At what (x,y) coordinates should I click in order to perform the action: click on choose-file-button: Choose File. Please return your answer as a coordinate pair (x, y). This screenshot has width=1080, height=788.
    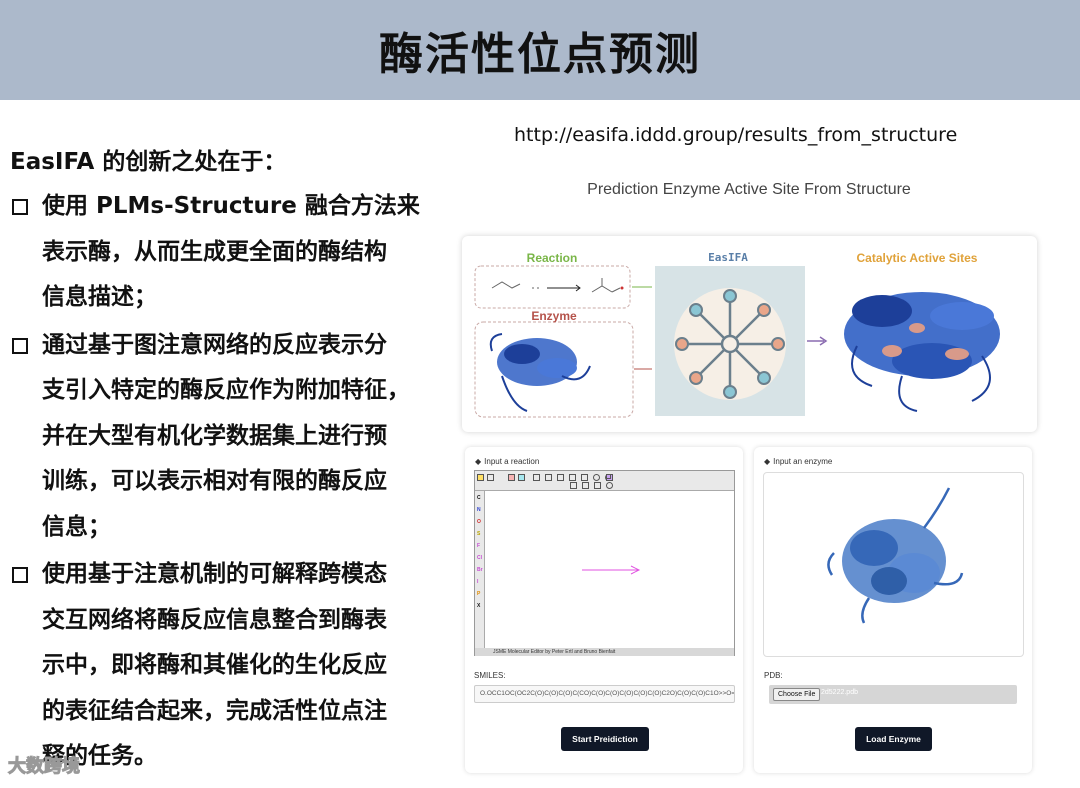
    Looking at the image, I should click on (797, 694).